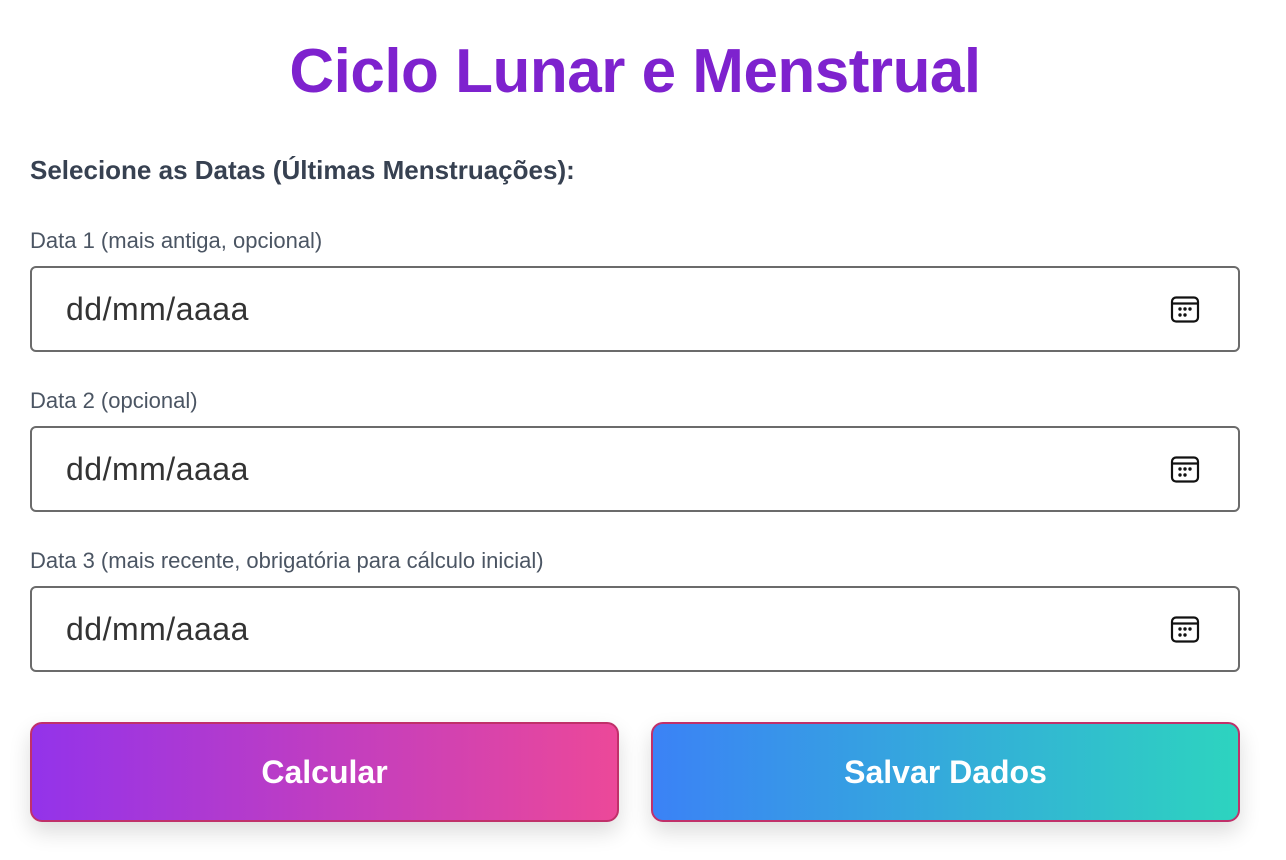  What do you see at coordinates (176, 240) in the screenshot?
I see `date1-label: Data 1 (mais antiga, opcional)` at bounding box center [176, 240].